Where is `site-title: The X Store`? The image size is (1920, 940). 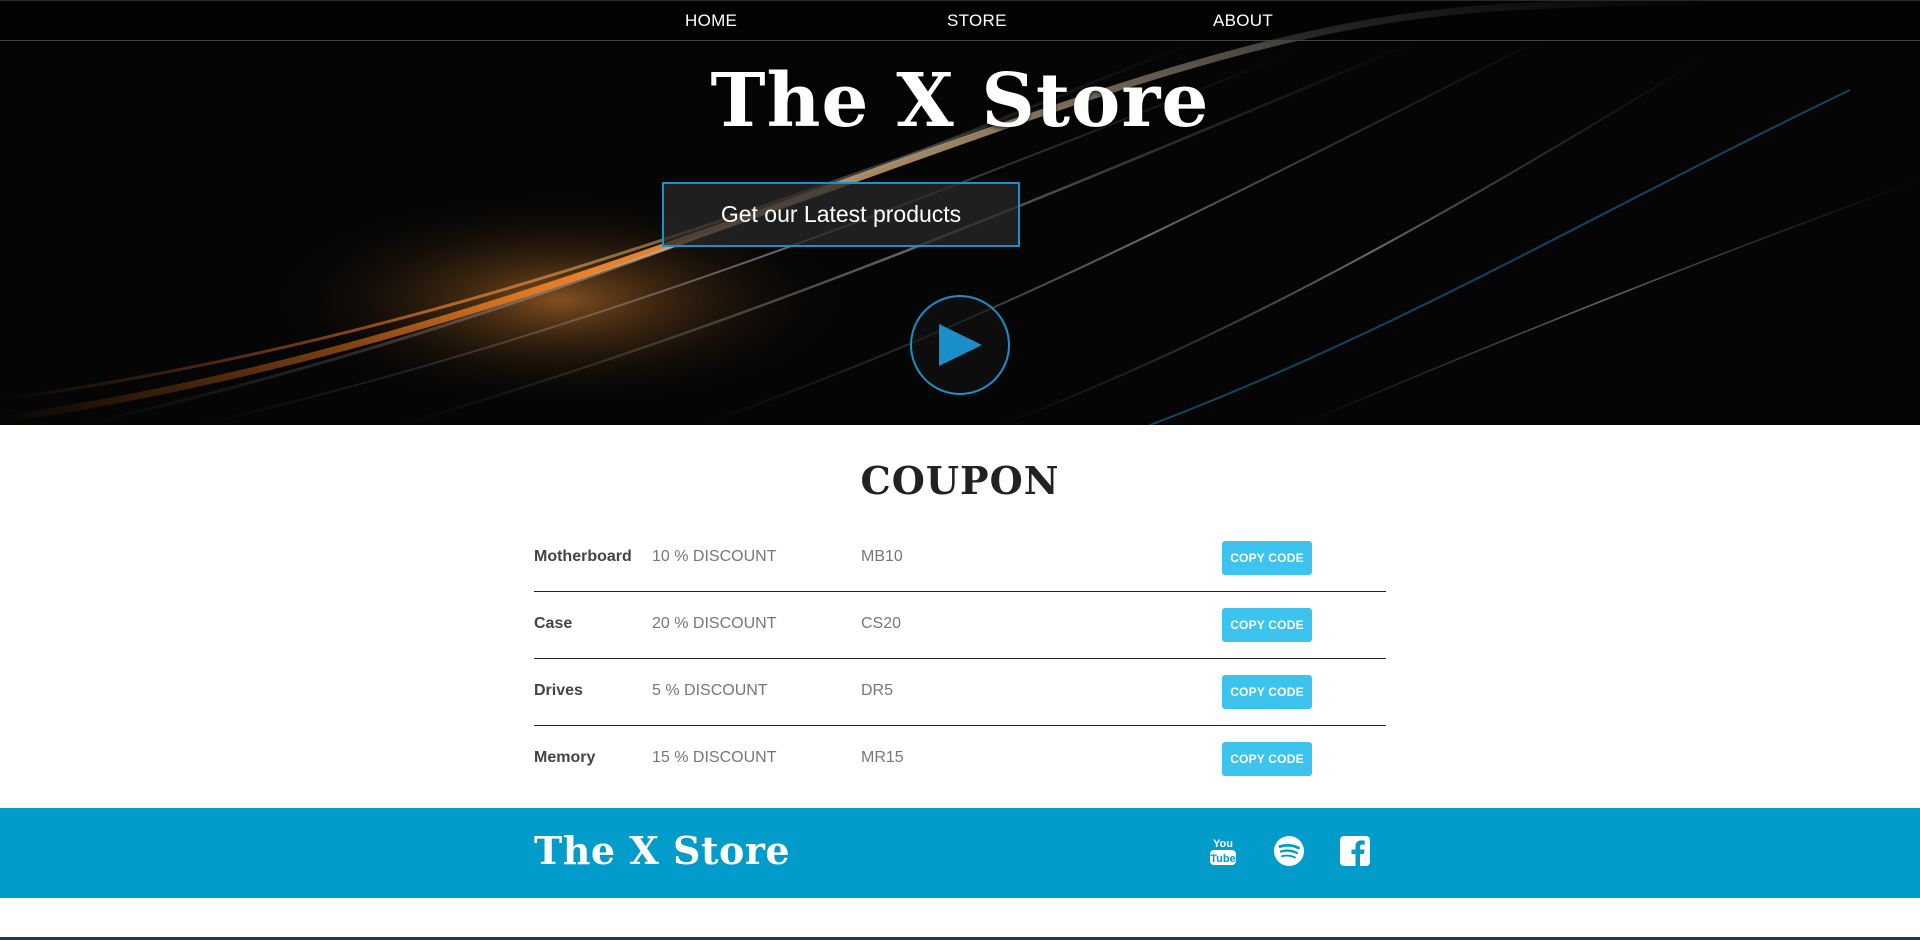 site-title: The X Store is located at coordinates (960, 101).